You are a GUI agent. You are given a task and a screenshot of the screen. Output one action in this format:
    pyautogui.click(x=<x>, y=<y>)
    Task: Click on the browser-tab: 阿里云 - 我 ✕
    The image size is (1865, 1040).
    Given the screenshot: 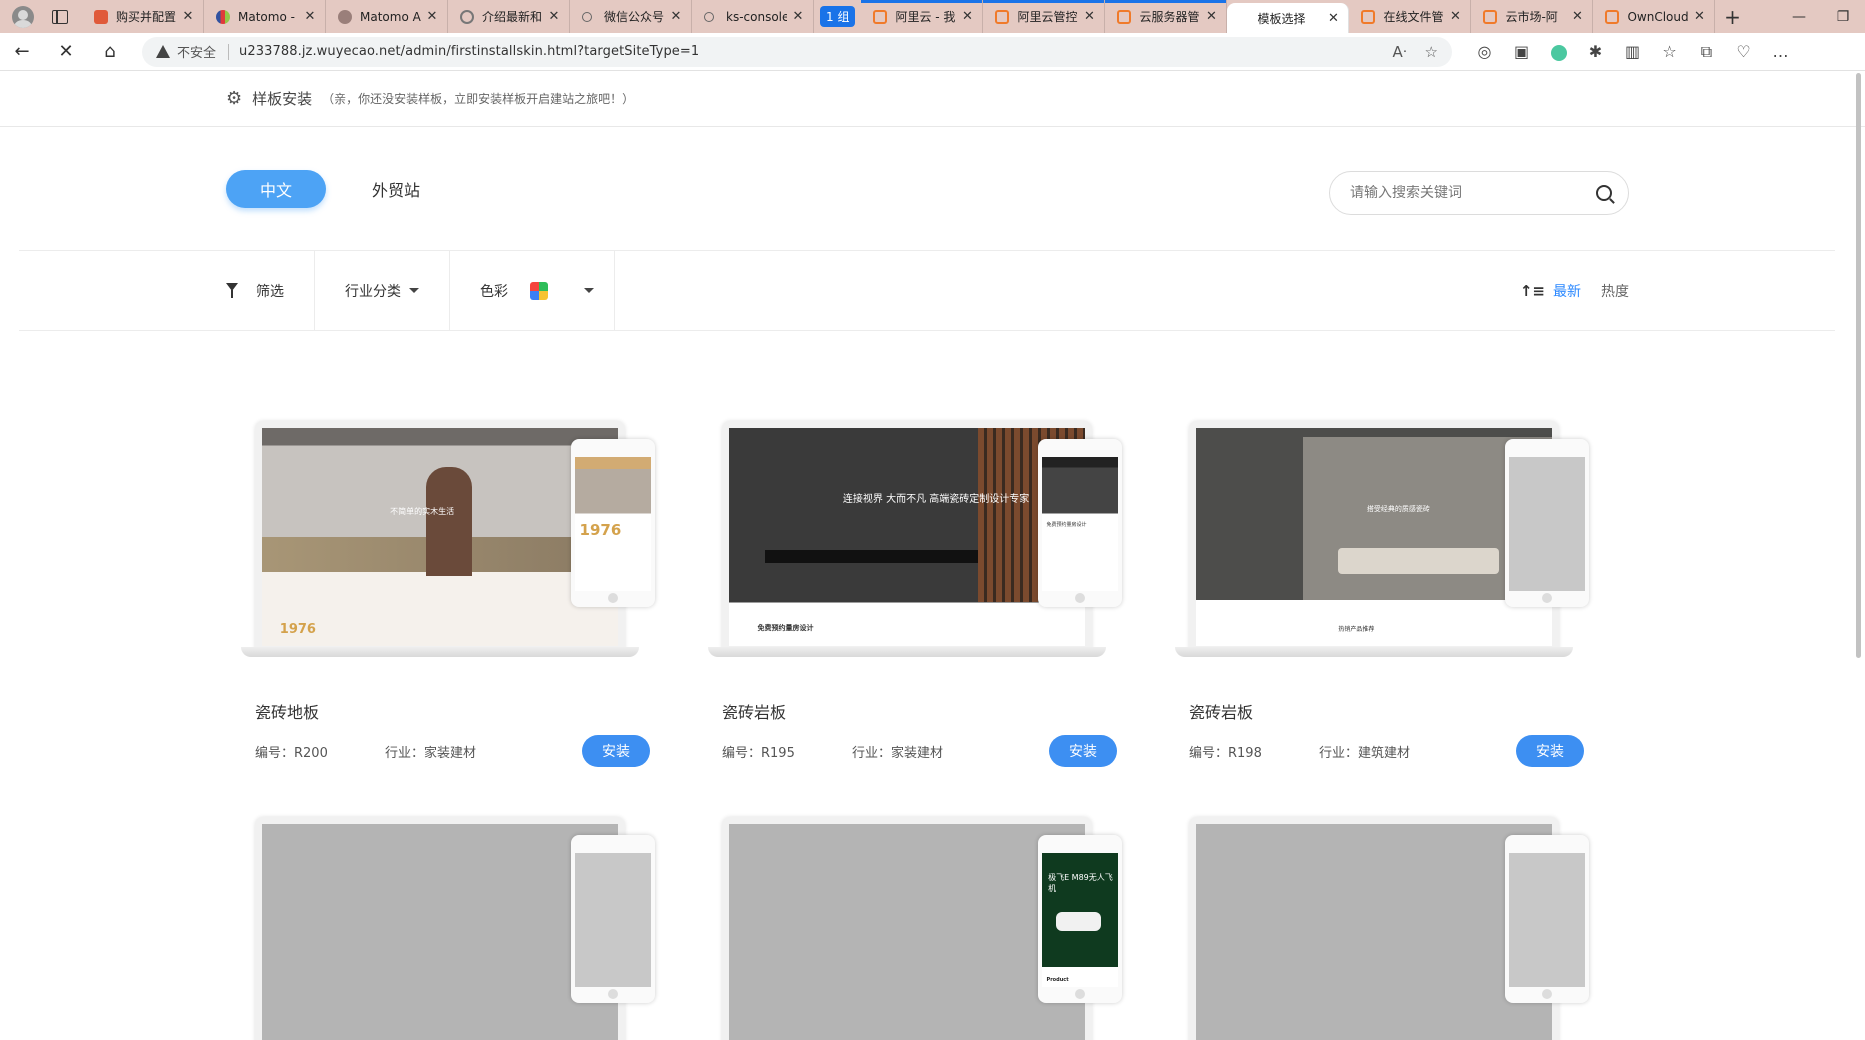 What is the action you would take?
    pyautogui.click(x=922, y=16)
    